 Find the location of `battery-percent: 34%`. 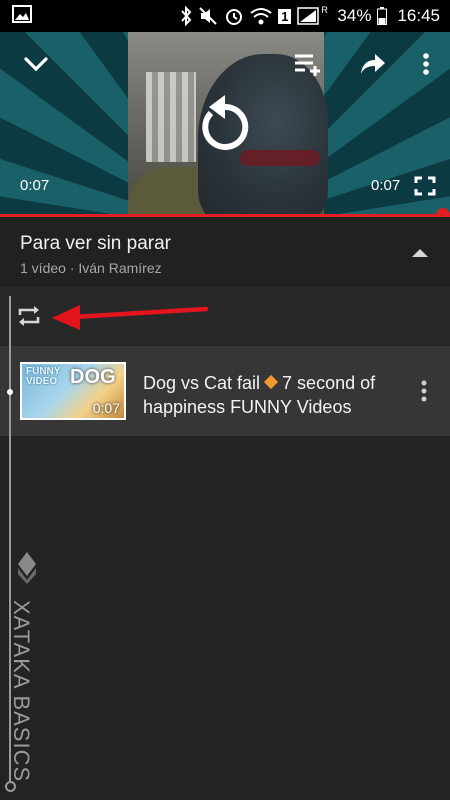

battery-percent: 34% is located at coordinates (354, 15).